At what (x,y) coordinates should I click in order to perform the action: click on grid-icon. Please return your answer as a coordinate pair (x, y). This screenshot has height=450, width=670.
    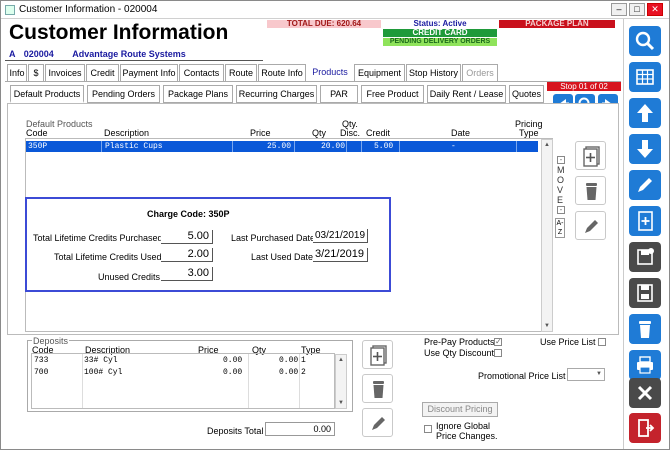
    Looking at the image, I should click on (645, 77).